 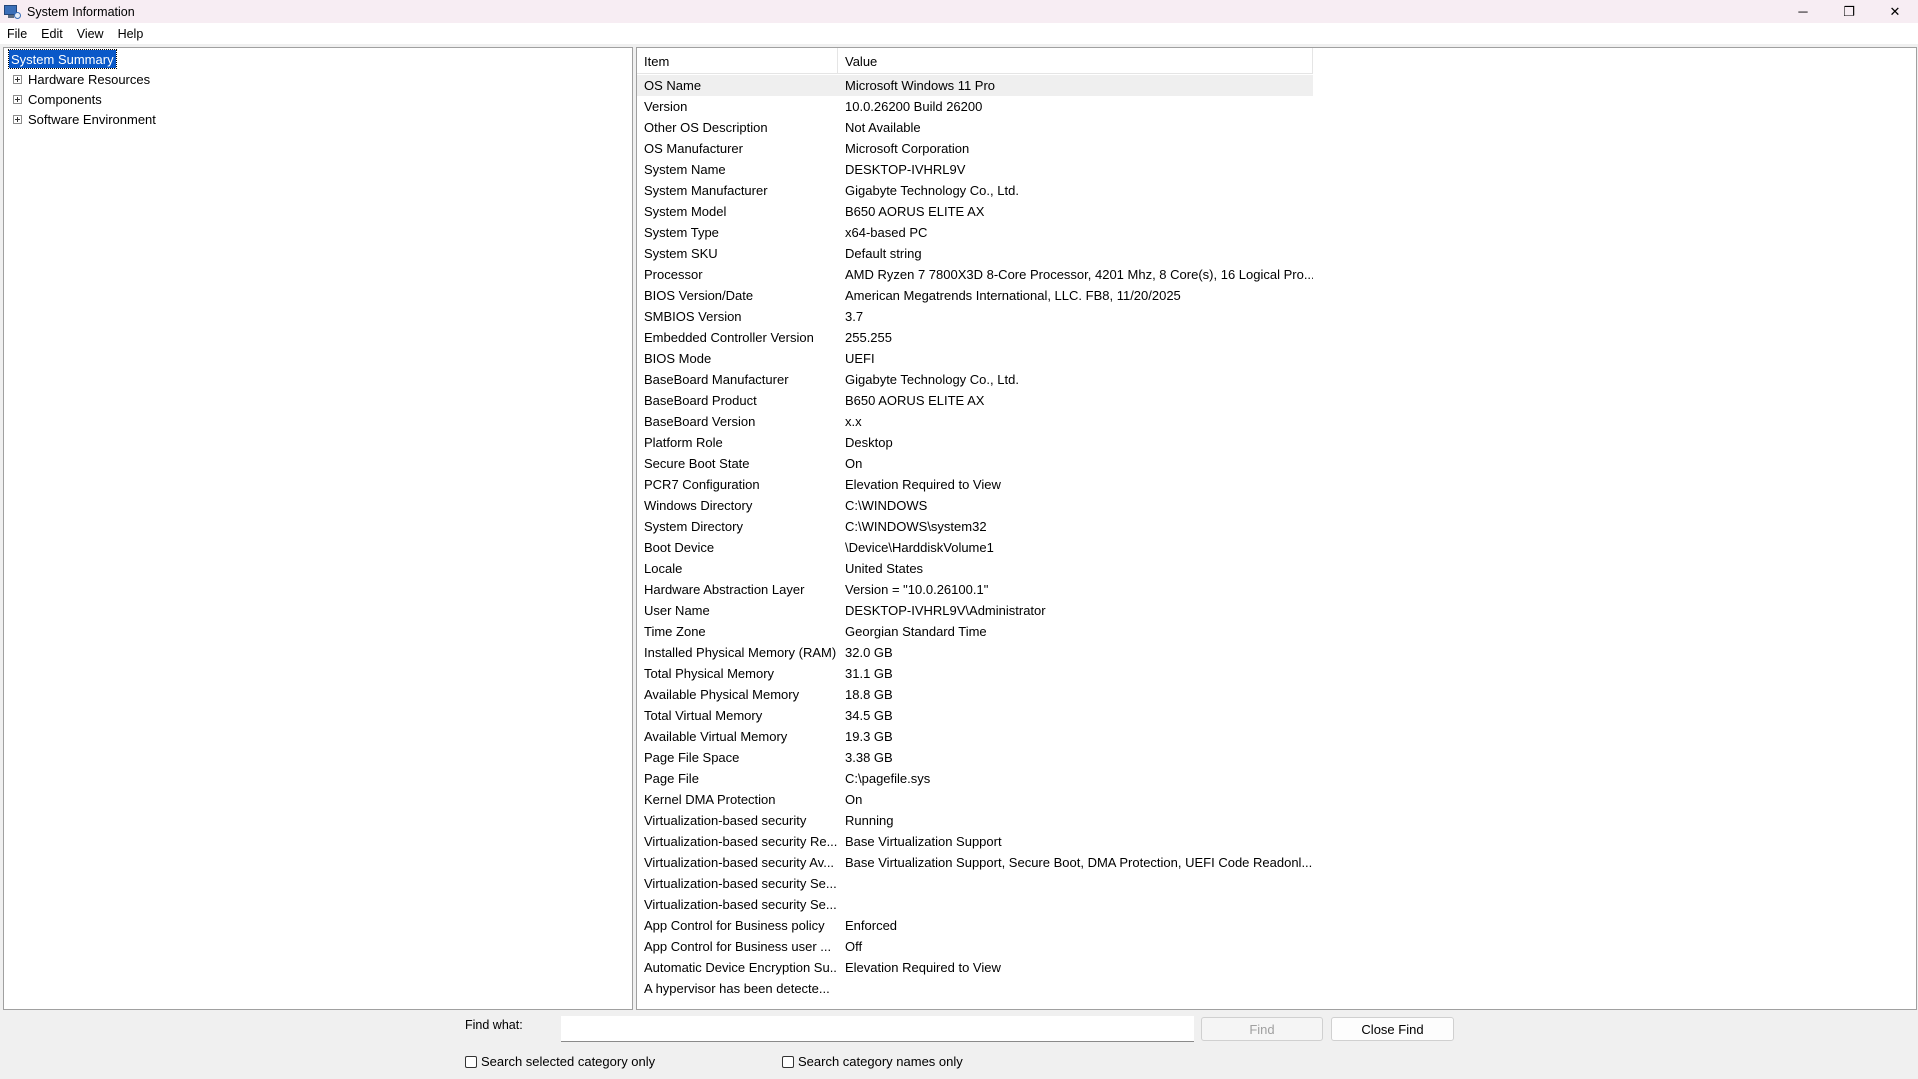 What do you see at coordinates (975, 337) in the screenshot?
I see `table-row: Embedded Controller Version 255.255` at bounding box center [975, 337].